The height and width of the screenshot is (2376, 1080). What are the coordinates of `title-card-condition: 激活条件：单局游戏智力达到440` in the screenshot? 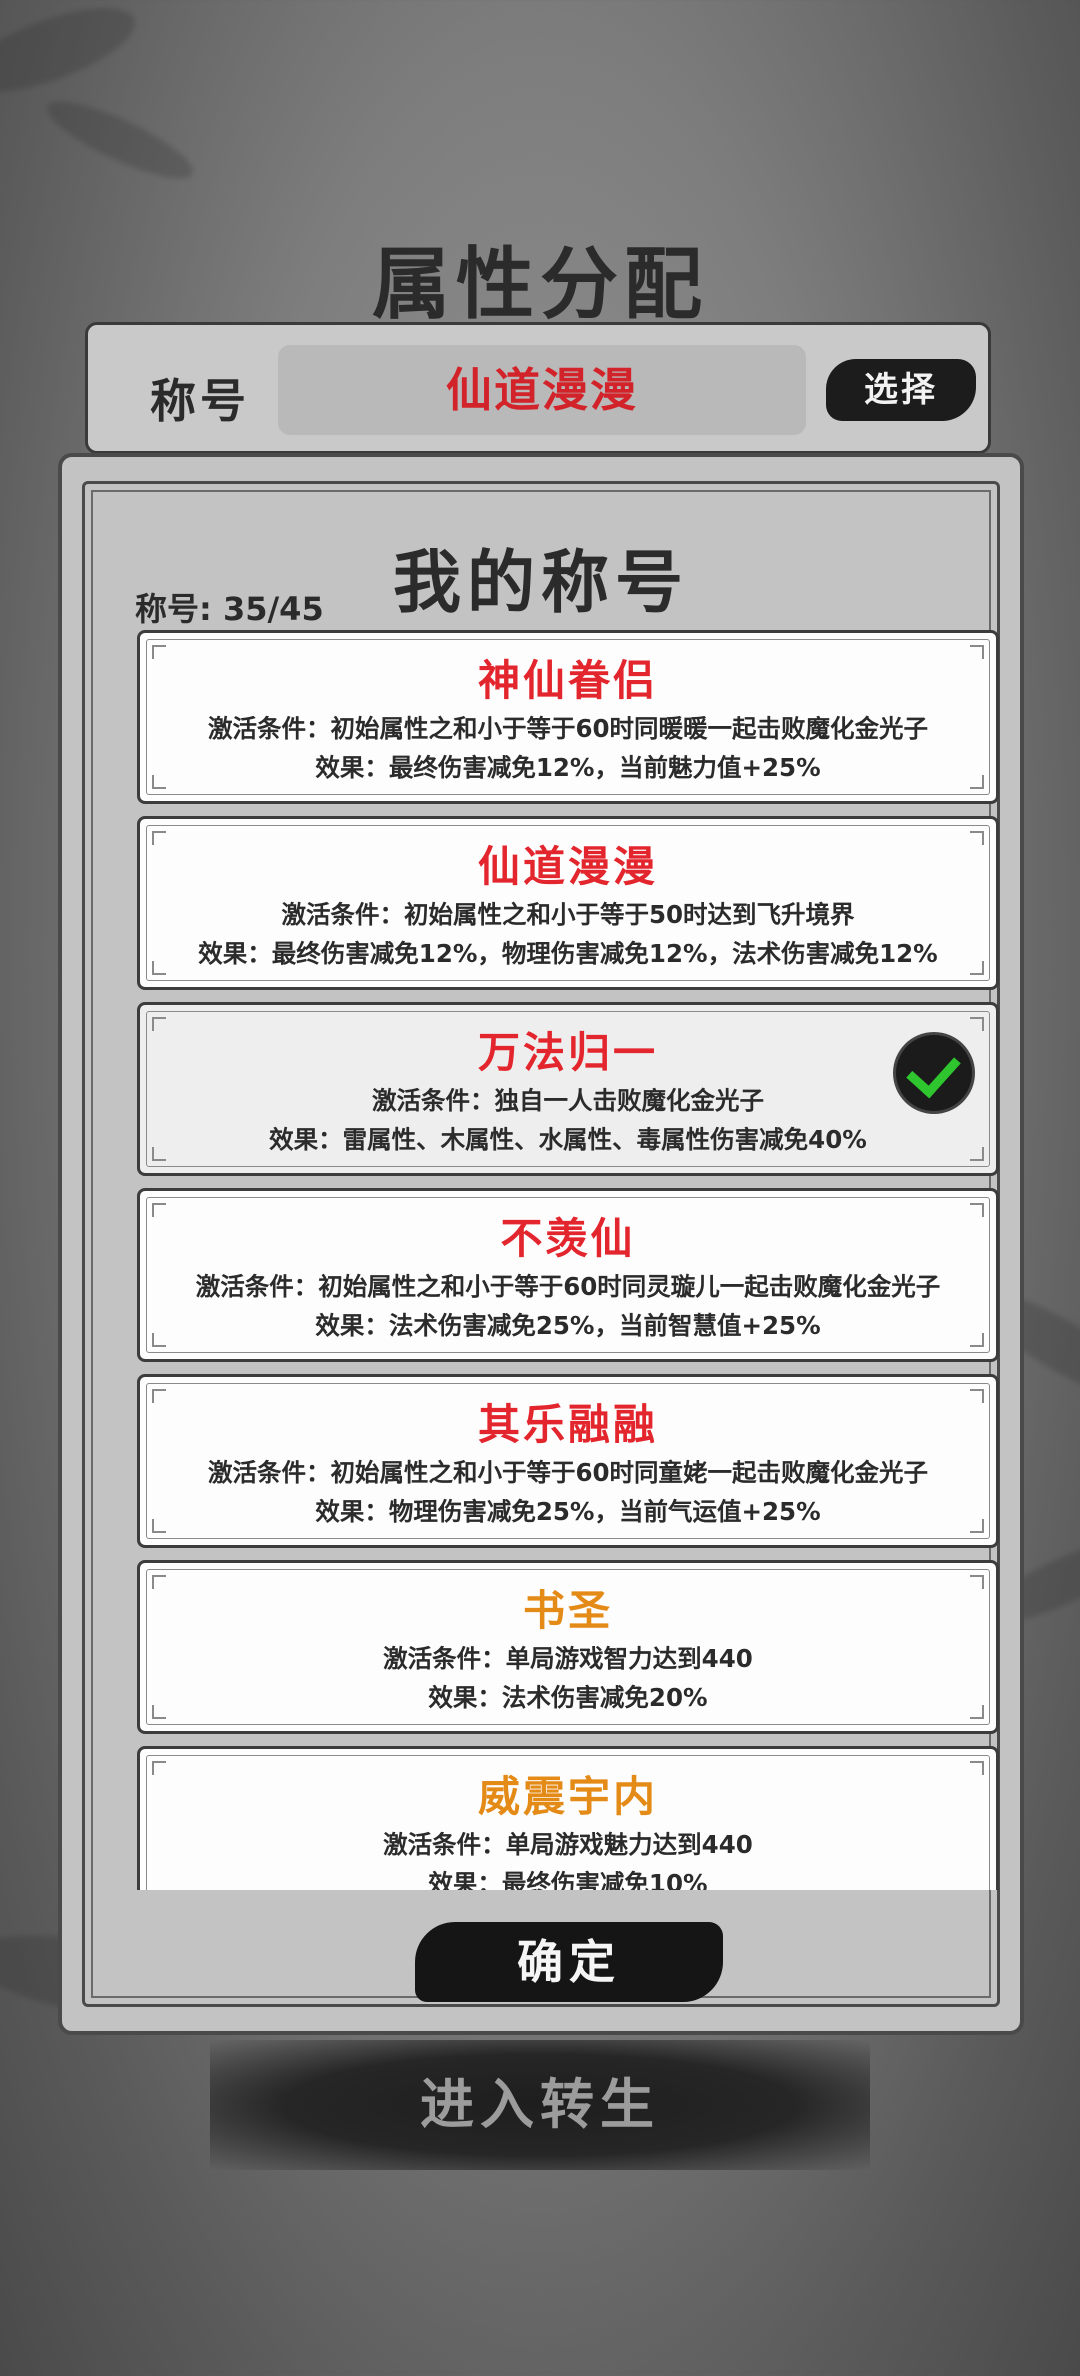 It's located at (568, 1658).